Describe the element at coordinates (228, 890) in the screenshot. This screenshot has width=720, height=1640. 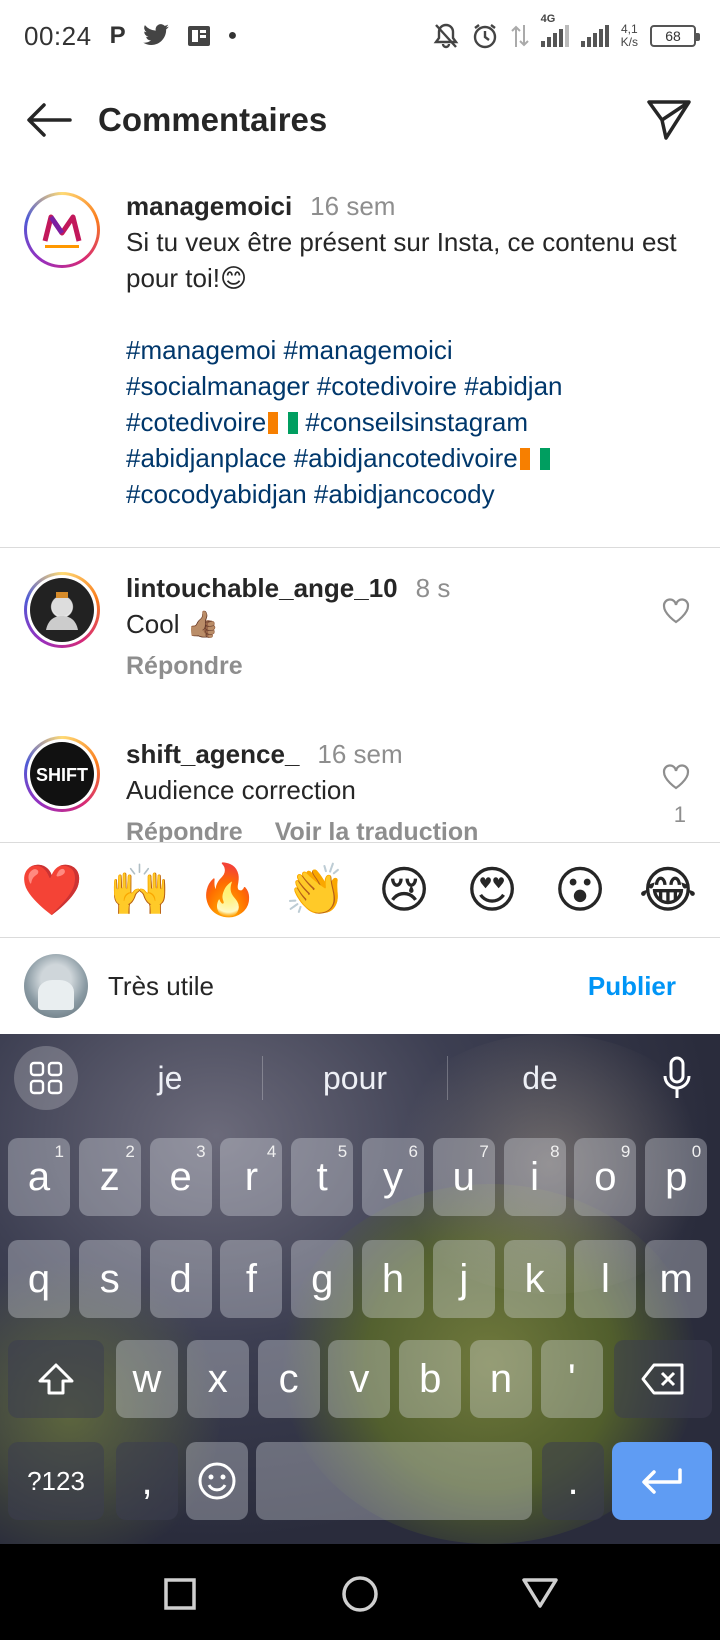
I see `emoji-fire: 🔥` at that location.